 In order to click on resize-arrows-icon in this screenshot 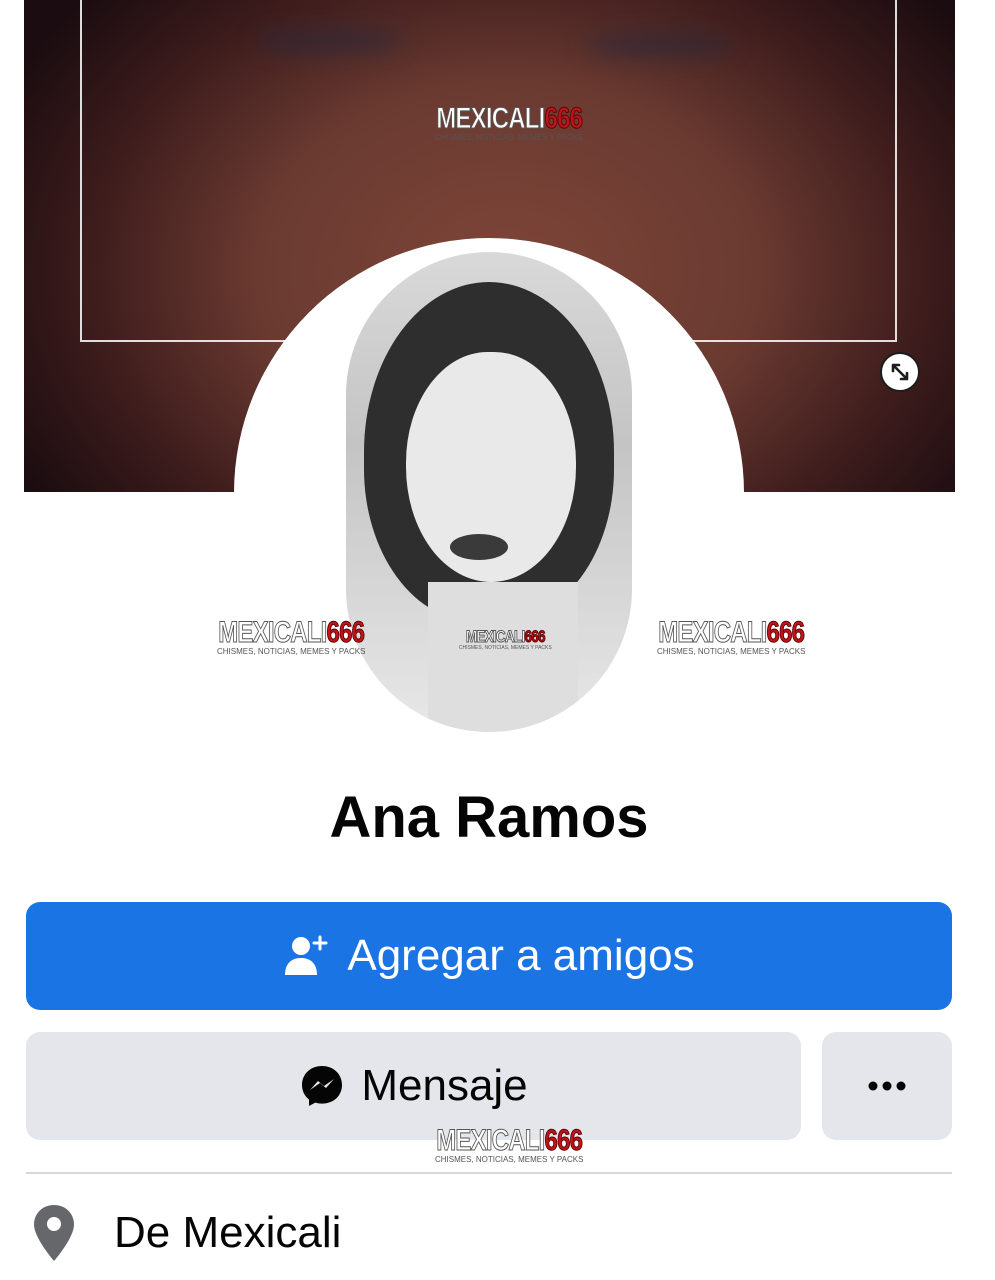, I will do `click(900, 372)`.